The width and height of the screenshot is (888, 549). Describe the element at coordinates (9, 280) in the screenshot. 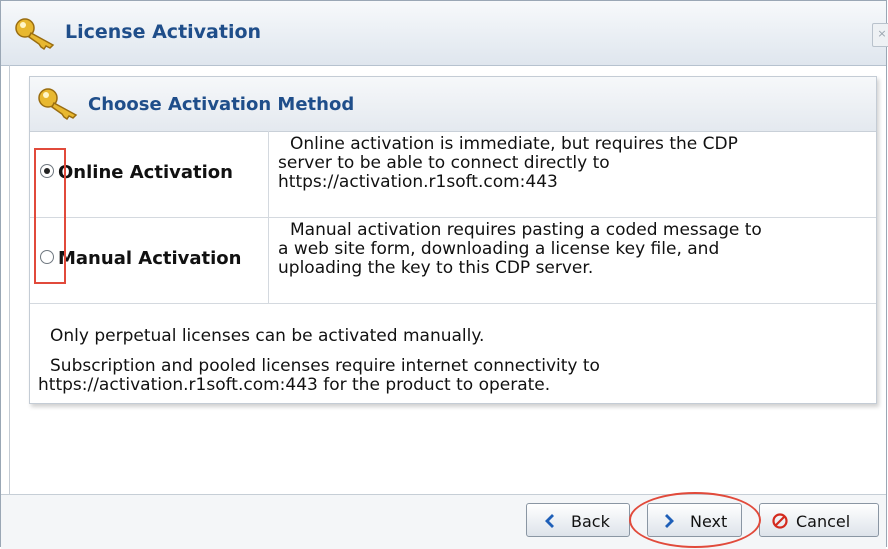

I see `left-divider` at that location.